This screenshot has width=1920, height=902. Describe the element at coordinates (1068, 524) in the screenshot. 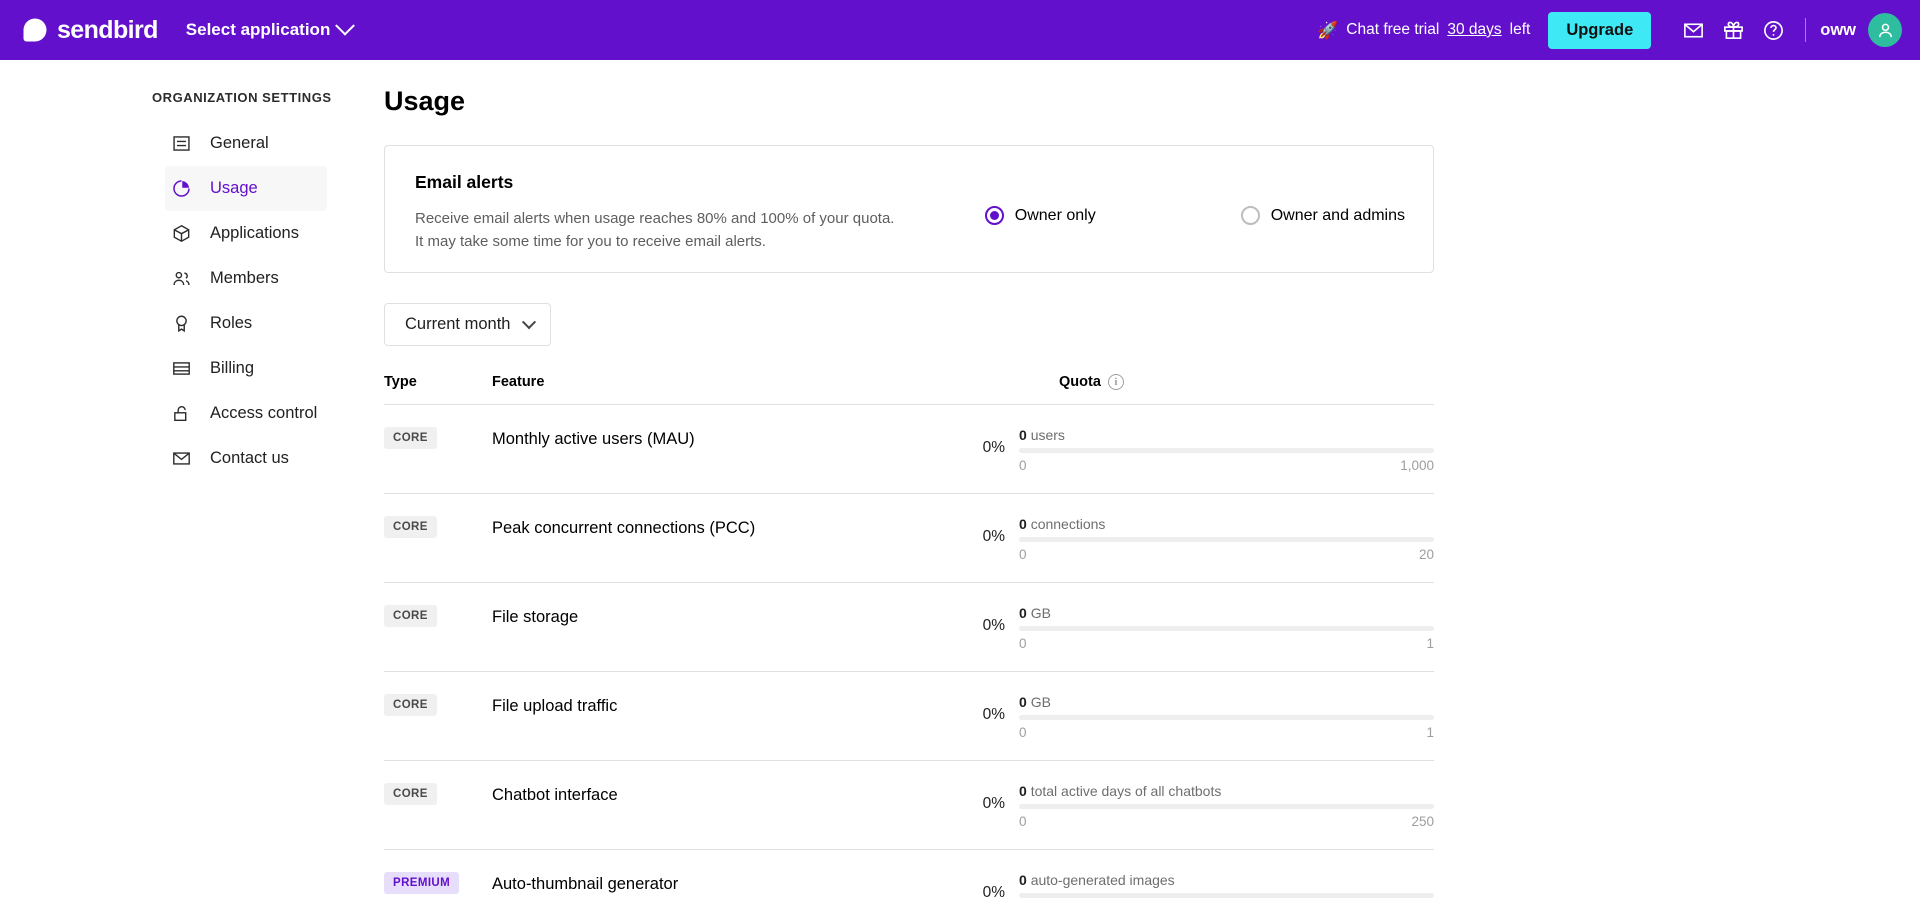

I see `usage-amount-unit: connections` at that location.